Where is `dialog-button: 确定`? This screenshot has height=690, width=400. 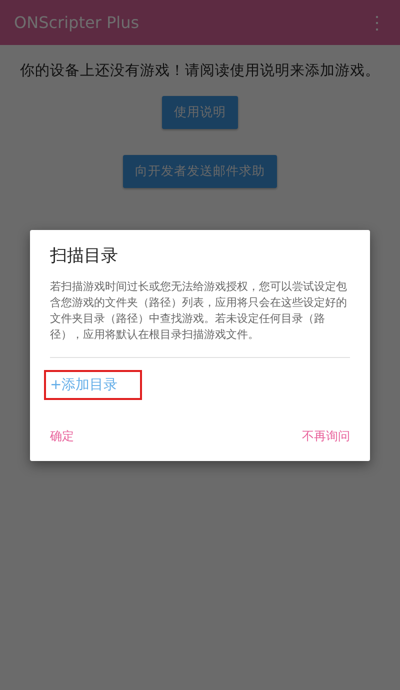
dialog-button: 确定 is located at coordinates (62, 436).